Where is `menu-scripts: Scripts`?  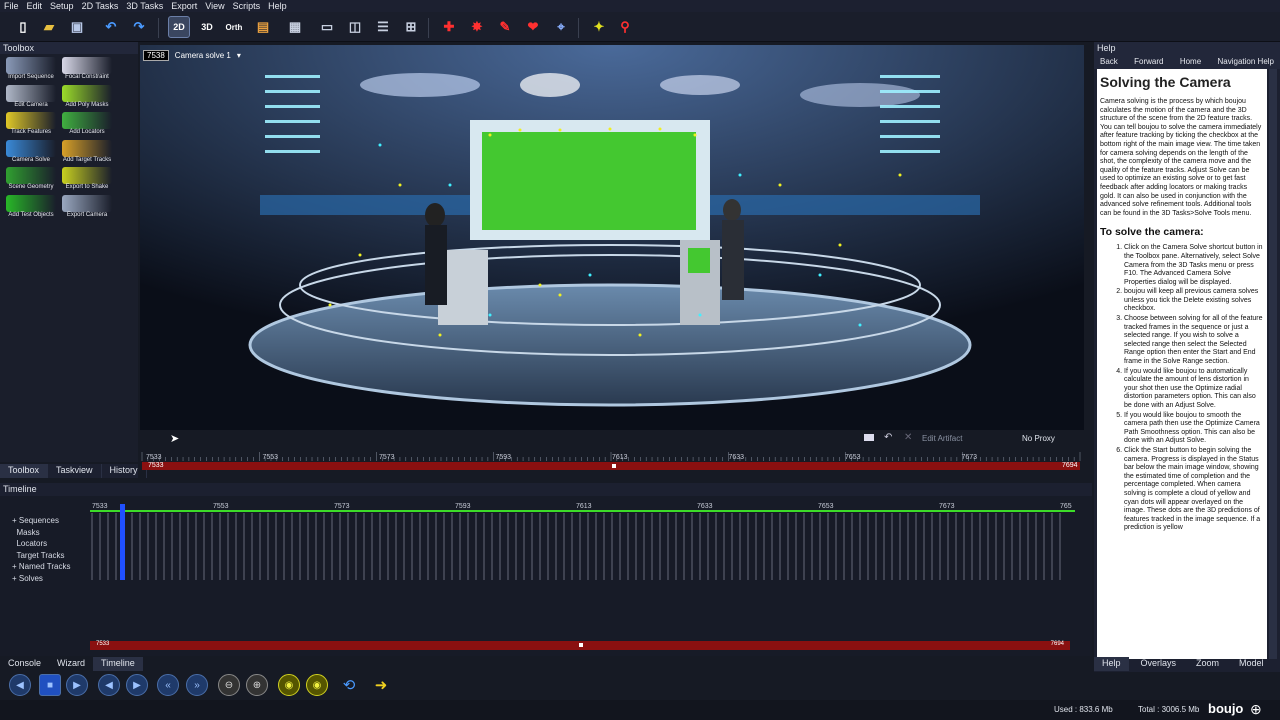 menu-scripts: Scripts is located at coordinates (247, 6).